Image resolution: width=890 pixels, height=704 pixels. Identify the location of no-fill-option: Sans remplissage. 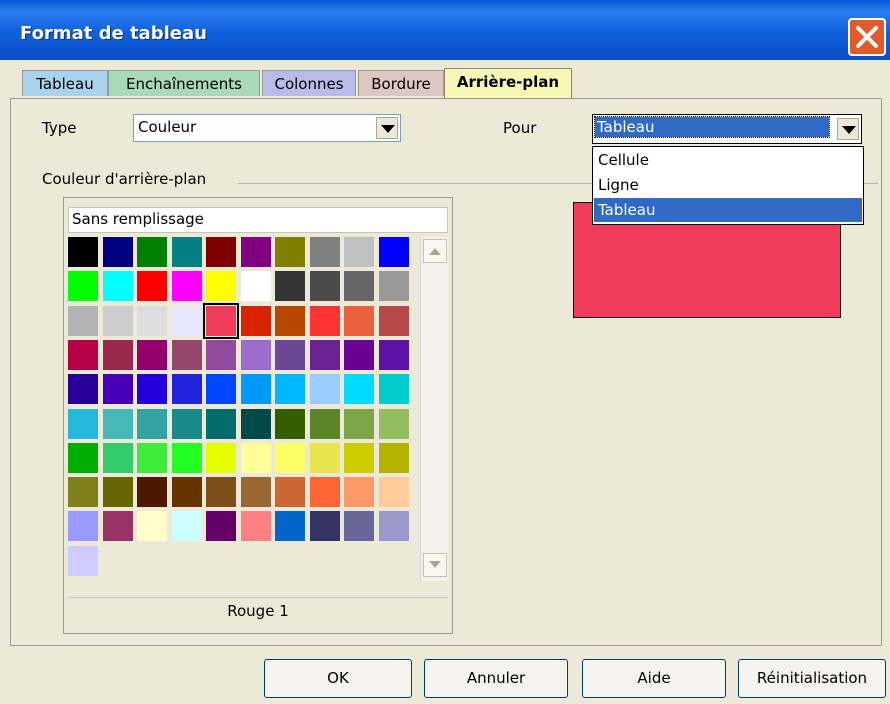
(258, 220).